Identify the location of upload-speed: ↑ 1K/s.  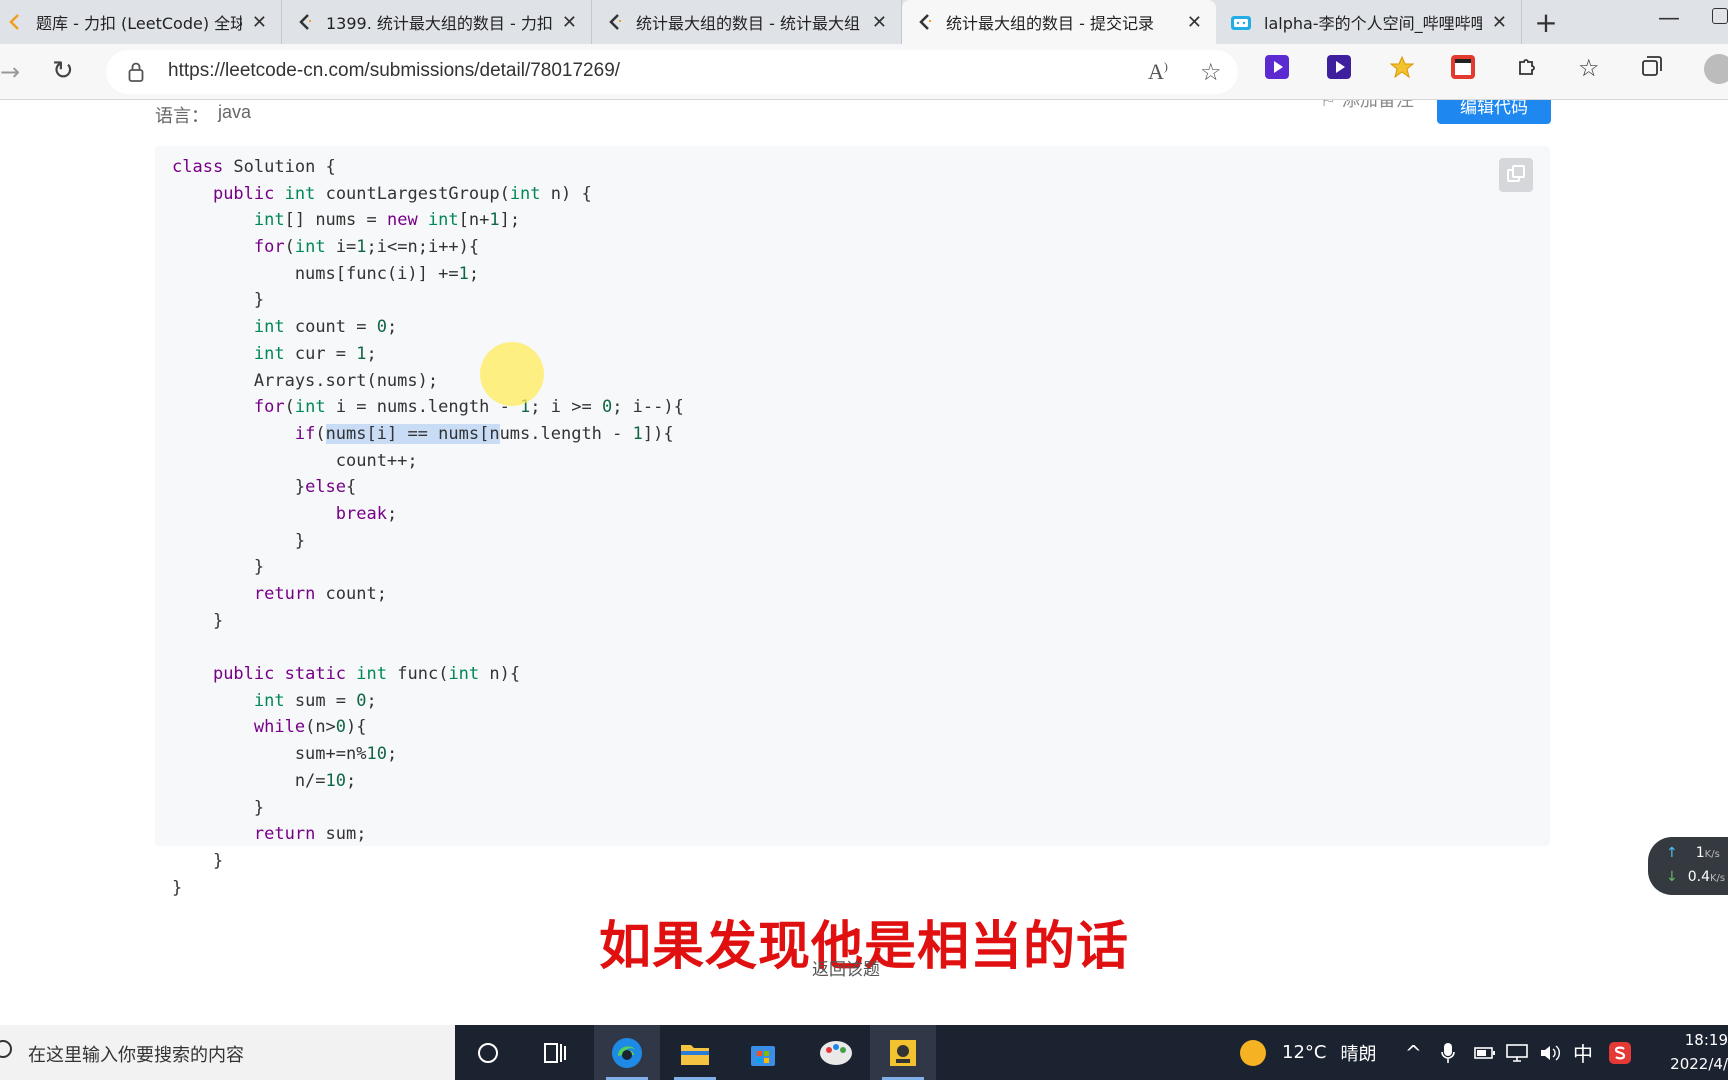
(1693, 853).